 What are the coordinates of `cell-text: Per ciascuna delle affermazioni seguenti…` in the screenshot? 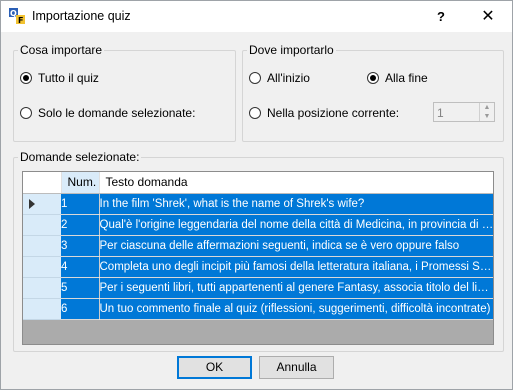 It's located at (296, 246).